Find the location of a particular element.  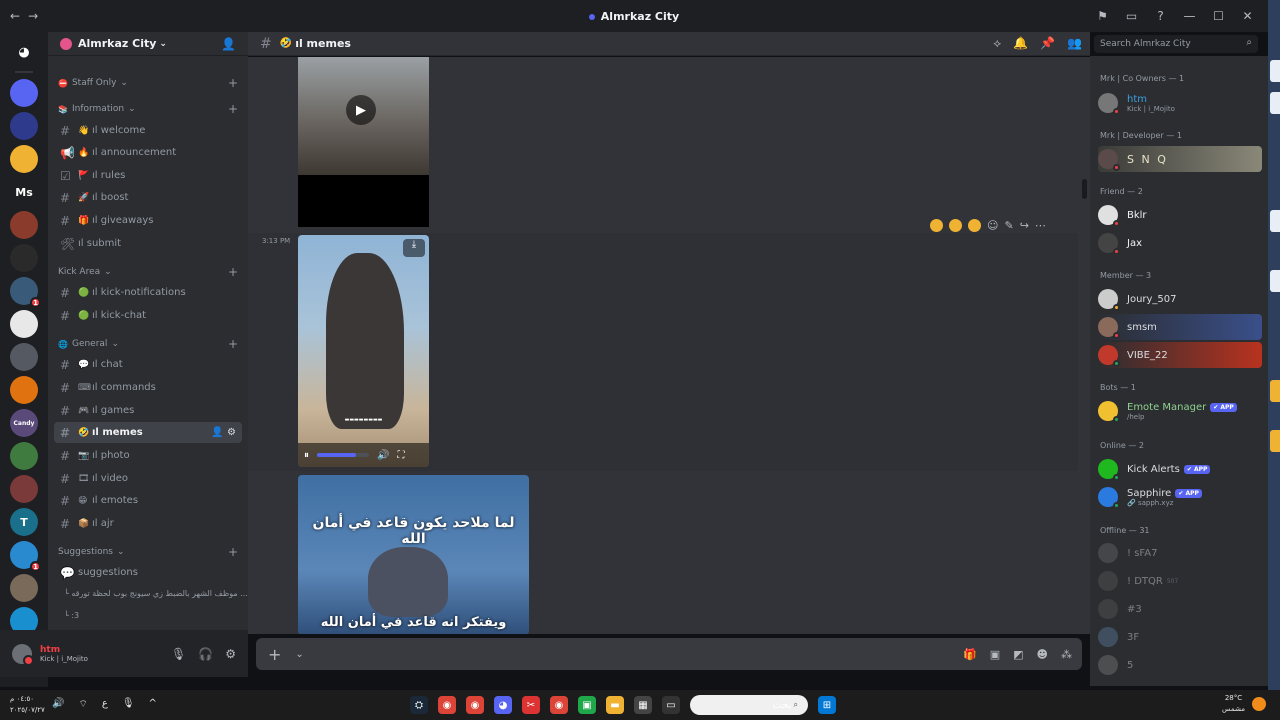

server-icon-14: 1 is located at coordinates (25, 556).